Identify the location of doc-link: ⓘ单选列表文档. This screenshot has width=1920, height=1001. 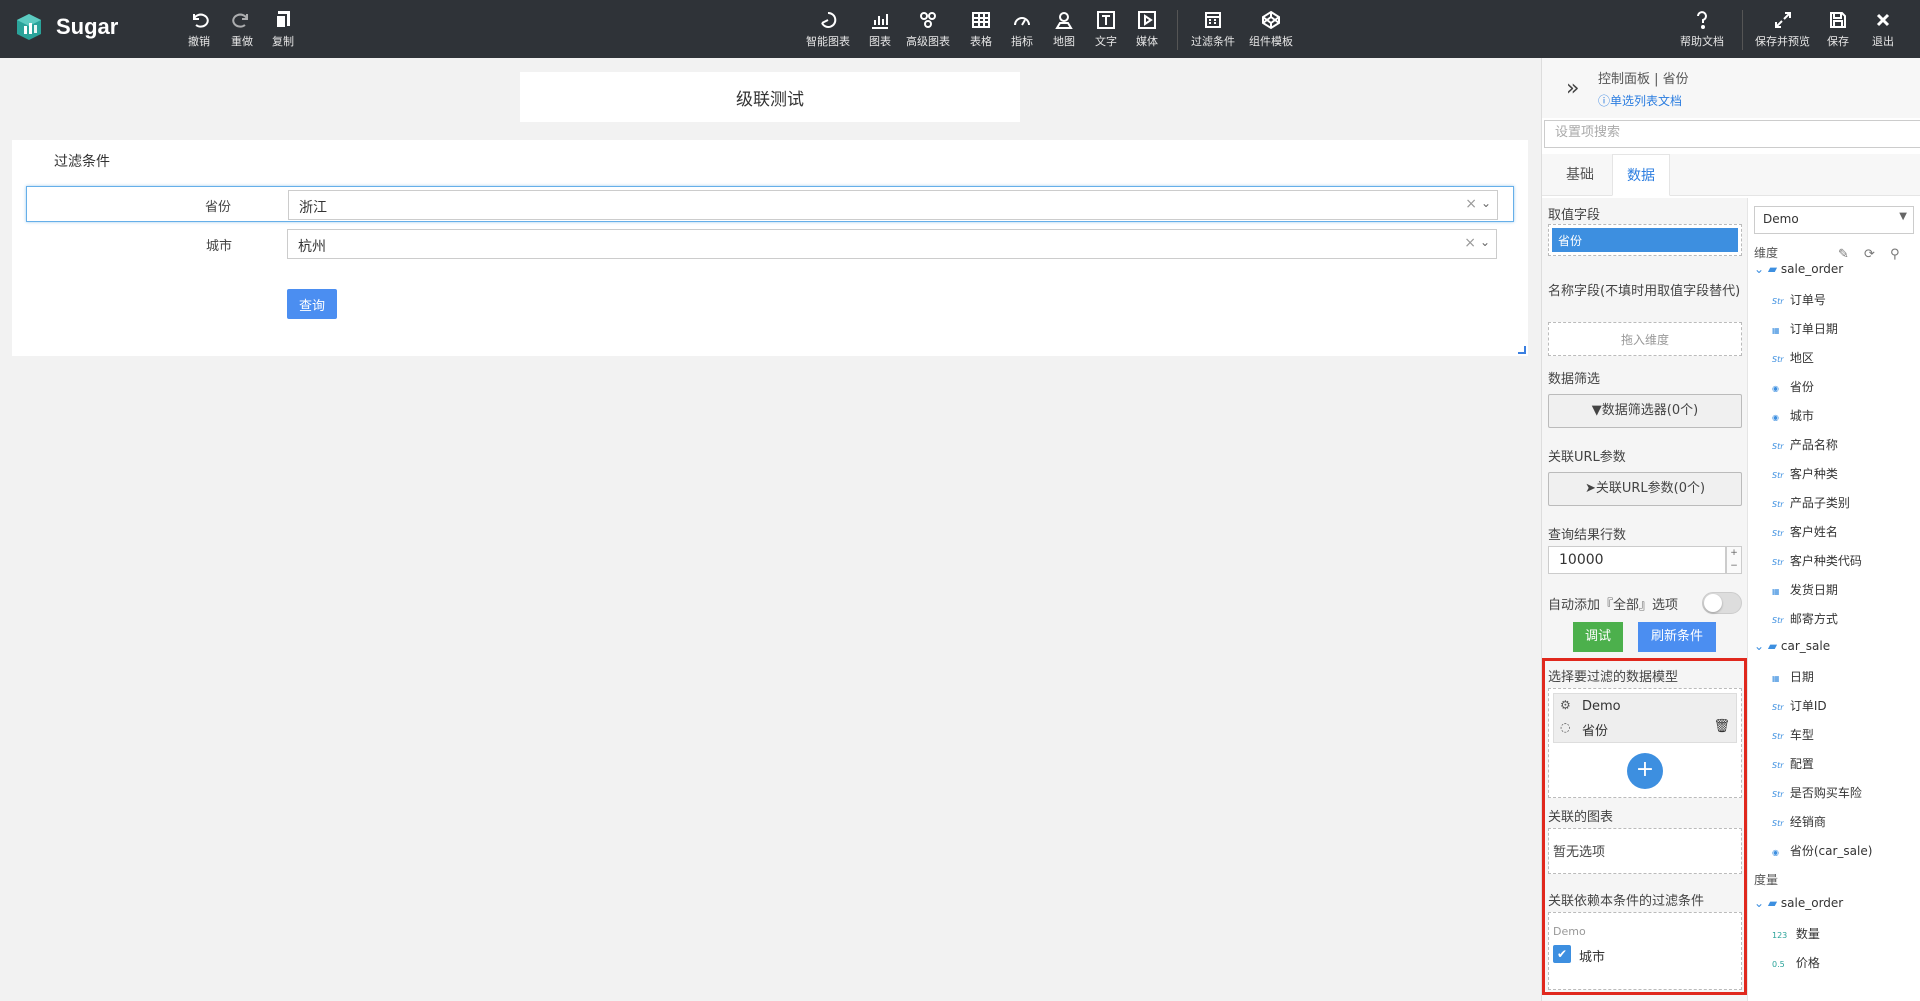
(1640, 100).